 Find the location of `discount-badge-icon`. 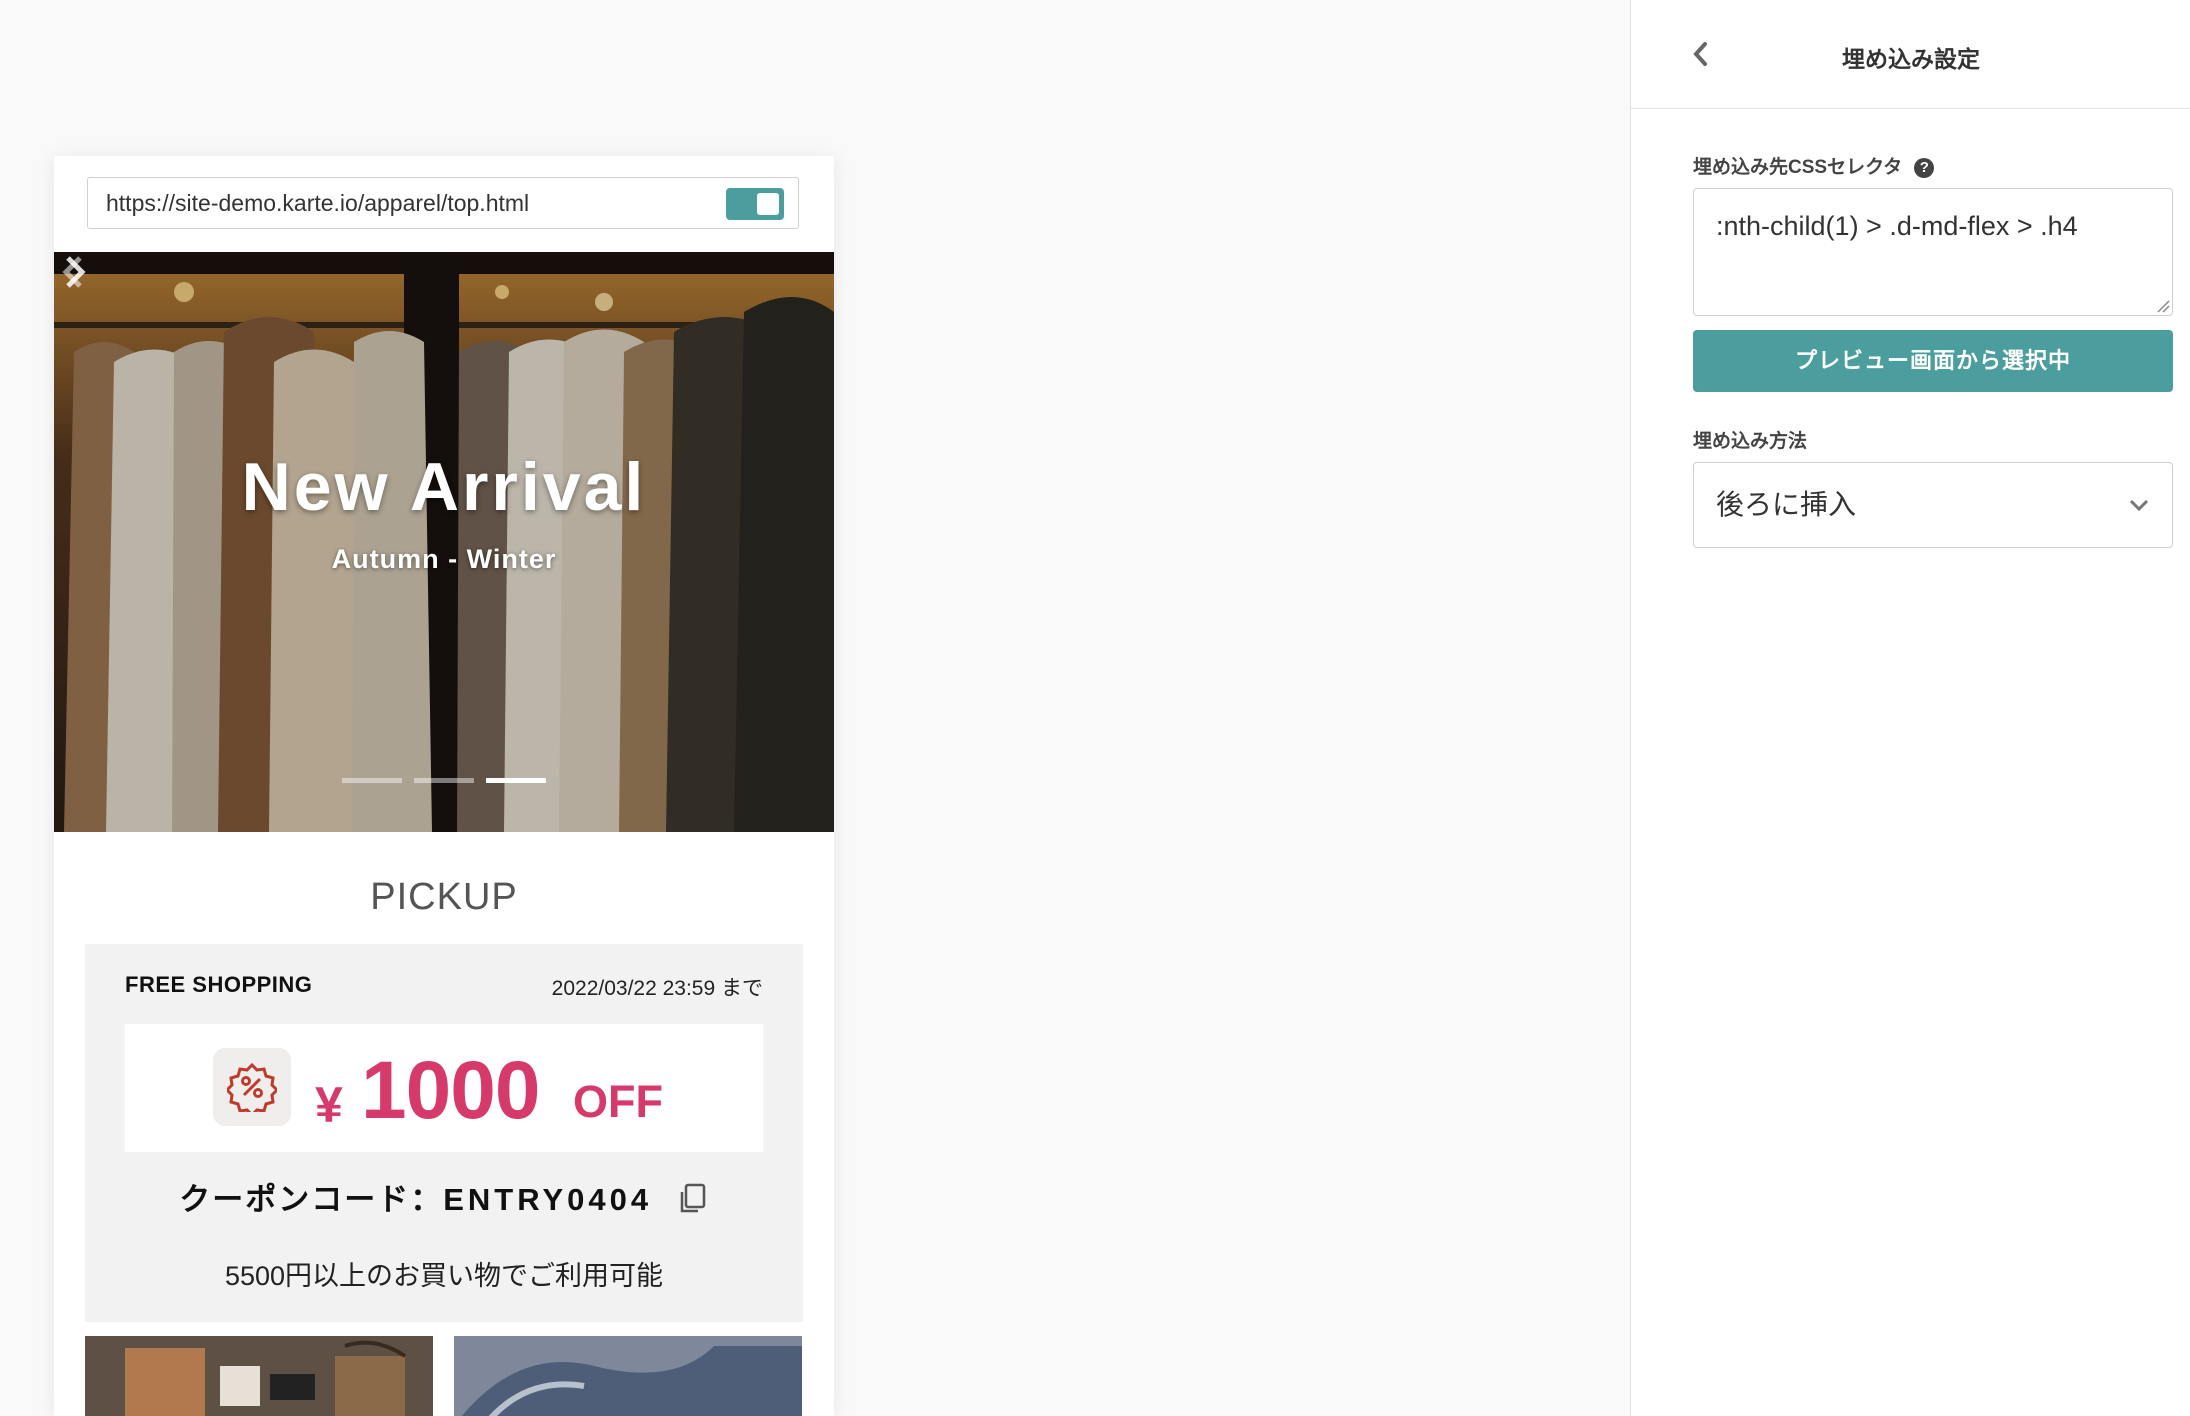

discount-badge-icon is located at coordinates (252, 1087).